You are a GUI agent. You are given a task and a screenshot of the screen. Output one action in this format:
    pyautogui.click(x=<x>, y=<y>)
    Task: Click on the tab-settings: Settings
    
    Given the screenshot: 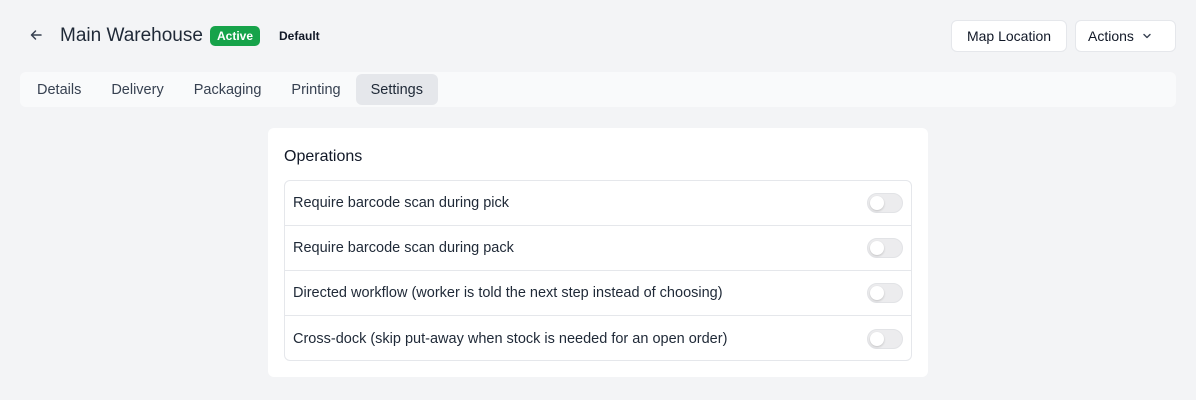 What is the action you would take?
    pyautogui.click(x=396, y=89)
    